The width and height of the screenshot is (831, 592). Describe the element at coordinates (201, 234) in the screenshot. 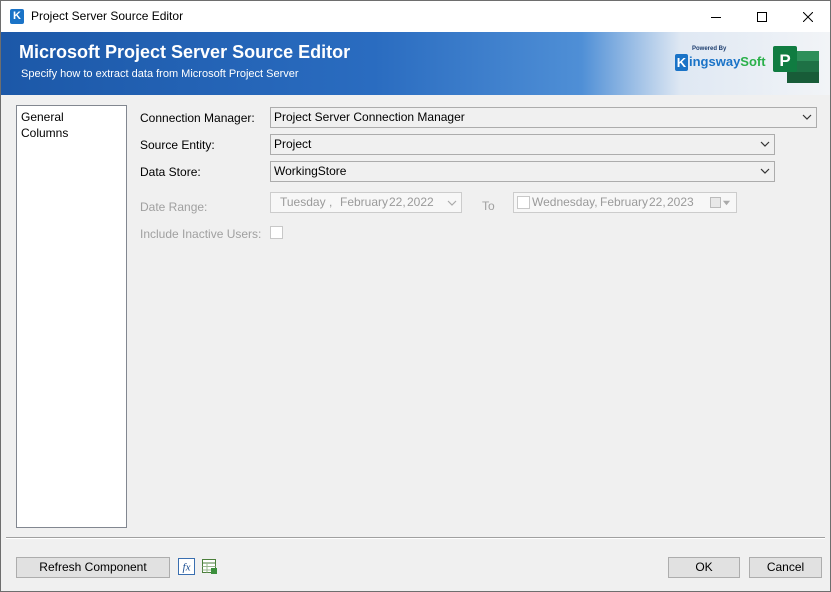

I see `include-inactive-users-label: Include Inactive Users:` at that location.